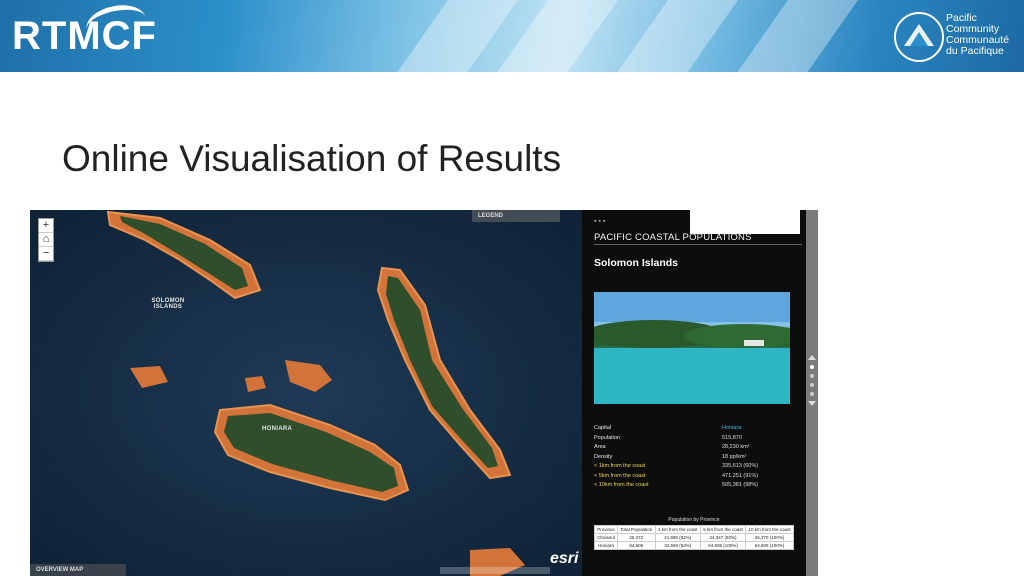 This screenshot has height=576, width=1024. I want to click on fact-row: Capital Honiara, so click(694, 429).